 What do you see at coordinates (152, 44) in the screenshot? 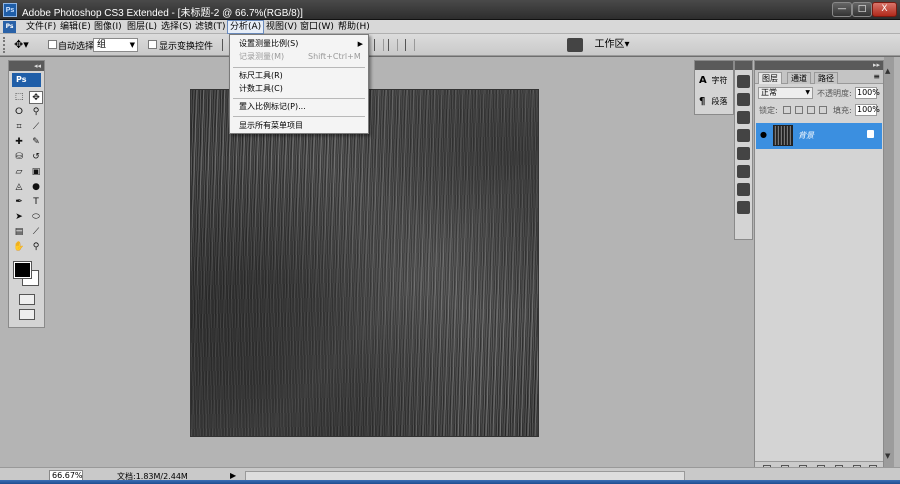
I see `show-transform-checkbox` at bounding box center [152, 44].